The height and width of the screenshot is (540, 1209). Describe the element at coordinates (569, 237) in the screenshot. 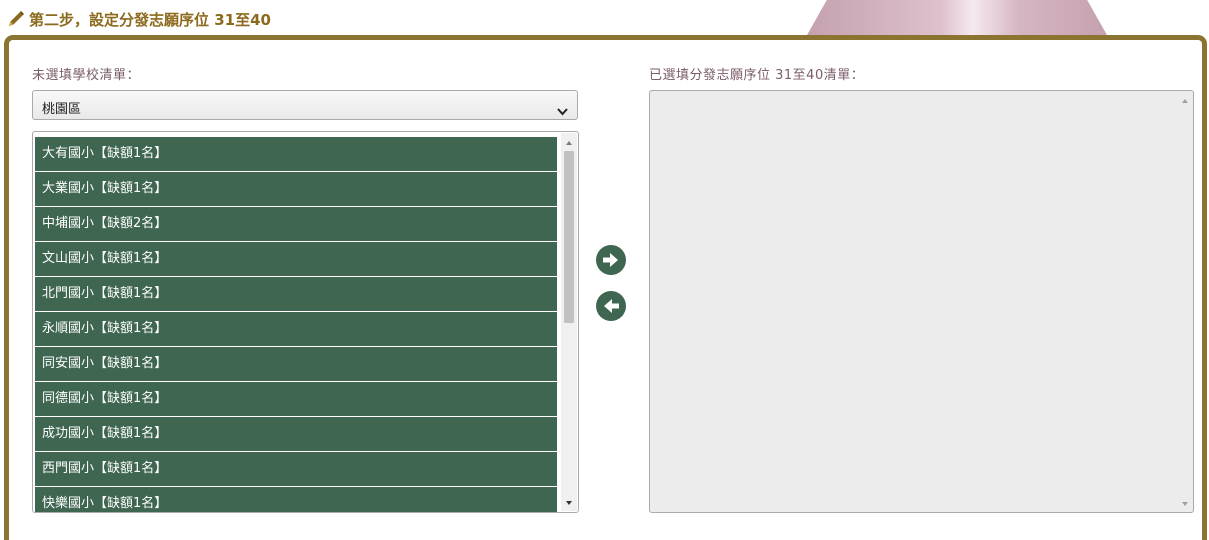

I see `school-list-scroll-thumb` at that location.